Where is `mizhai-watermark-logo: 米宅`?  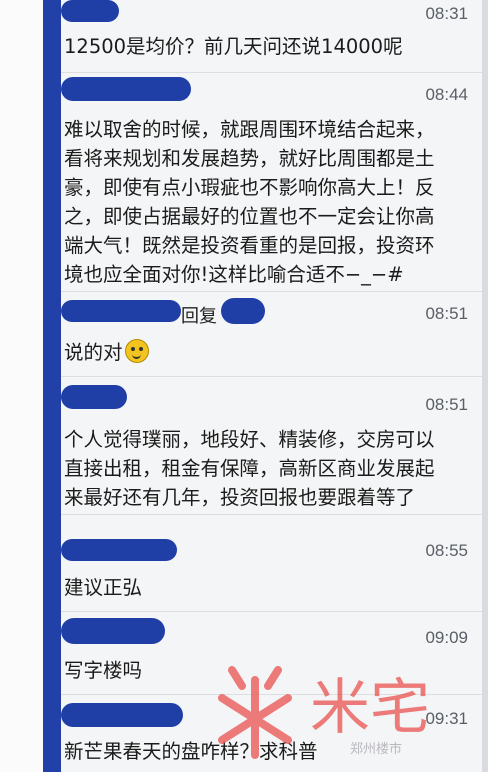 mizhai-watermark-logo: 米宅 is located at coordinates (324, 712).